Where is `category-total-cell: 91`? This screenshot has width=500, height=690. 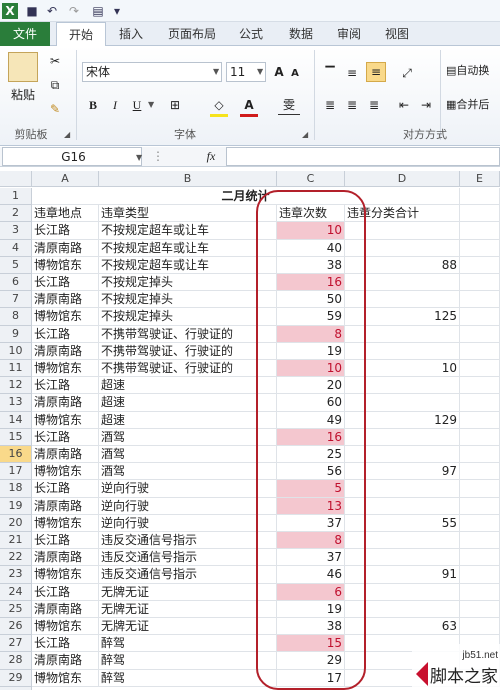
category-total-cell: 91 is located at coordinates (402, 575).